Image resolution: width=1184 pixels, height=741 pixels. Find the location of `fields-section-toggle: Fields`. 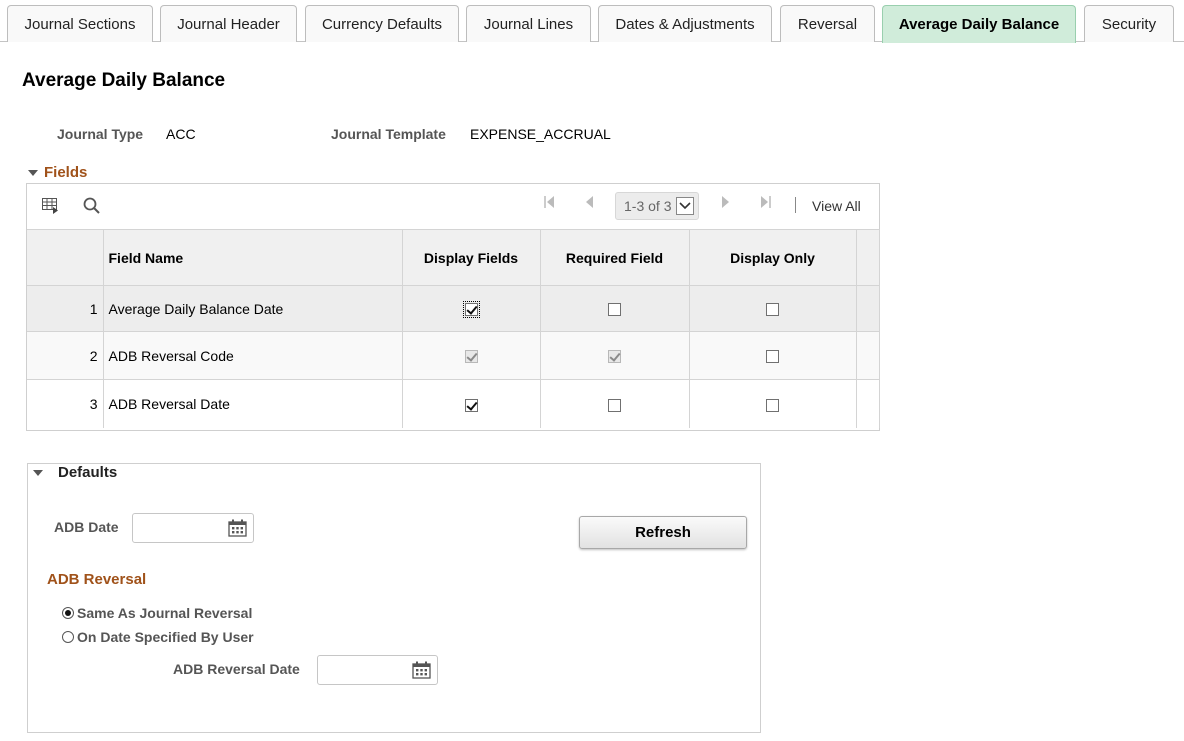

fields-section-toggle: Fields is located at coordinates (57, 172).